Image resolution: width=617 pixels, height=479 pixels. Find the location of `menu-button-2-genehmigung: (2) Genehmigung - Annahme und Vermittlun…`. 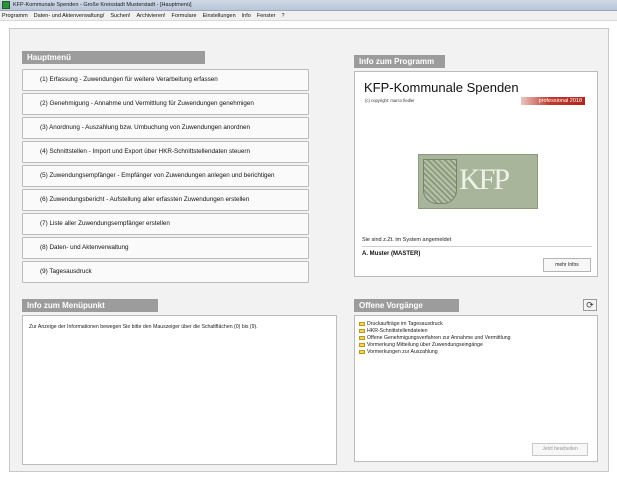

menu-button-2-genehmigung: (2) Genehmigung - Annahme und Vermittlun… is located at coordinates (165, 104).